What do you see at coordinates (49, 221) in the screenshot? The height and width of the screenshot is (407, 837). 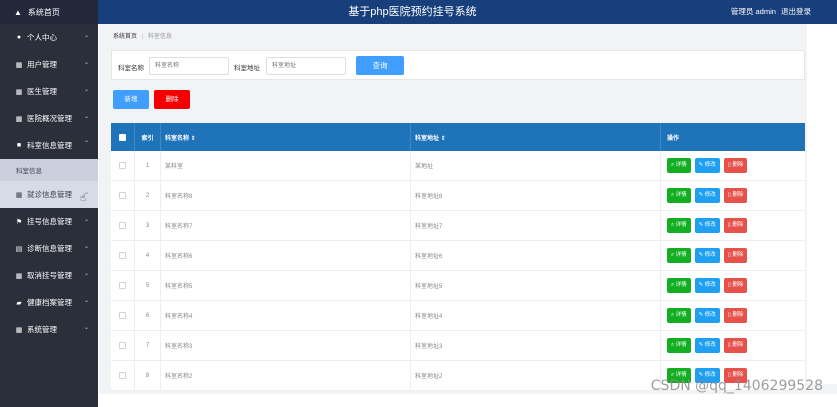 I see `sidebar-item-registrations: ⚑ 挂号信息管理 ⌄` at bounding box center [49, 221].